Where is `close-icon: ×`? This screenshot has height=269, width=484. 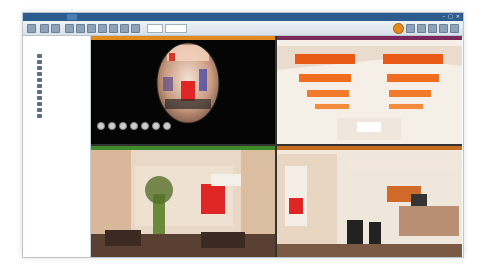
close-icon: × is located at coordinates (458, 17).